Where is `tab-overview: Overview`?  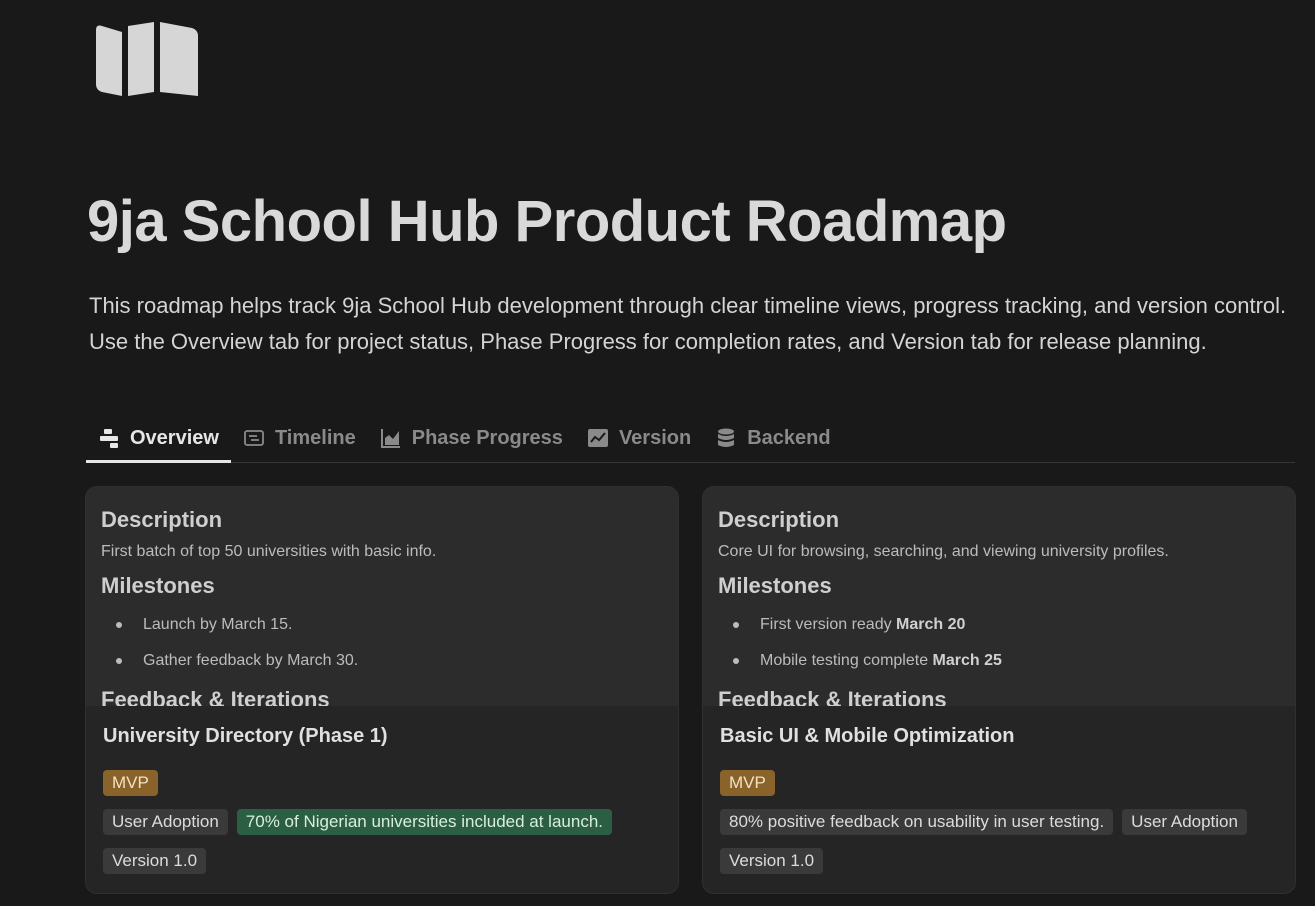 tab-overview: Overview is located at coordinates (158, 438).